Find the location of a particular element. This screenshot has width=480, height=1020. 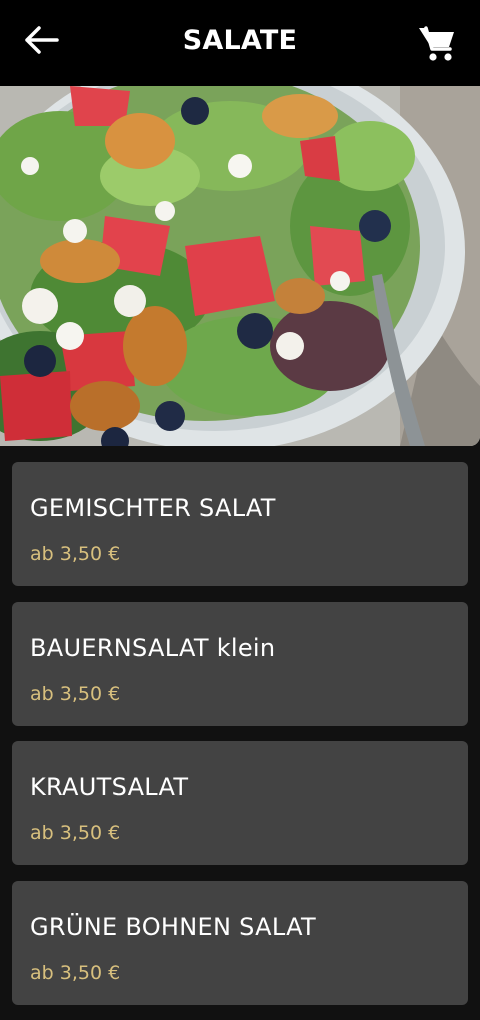

cart-button is located at coordinates (437, 43).